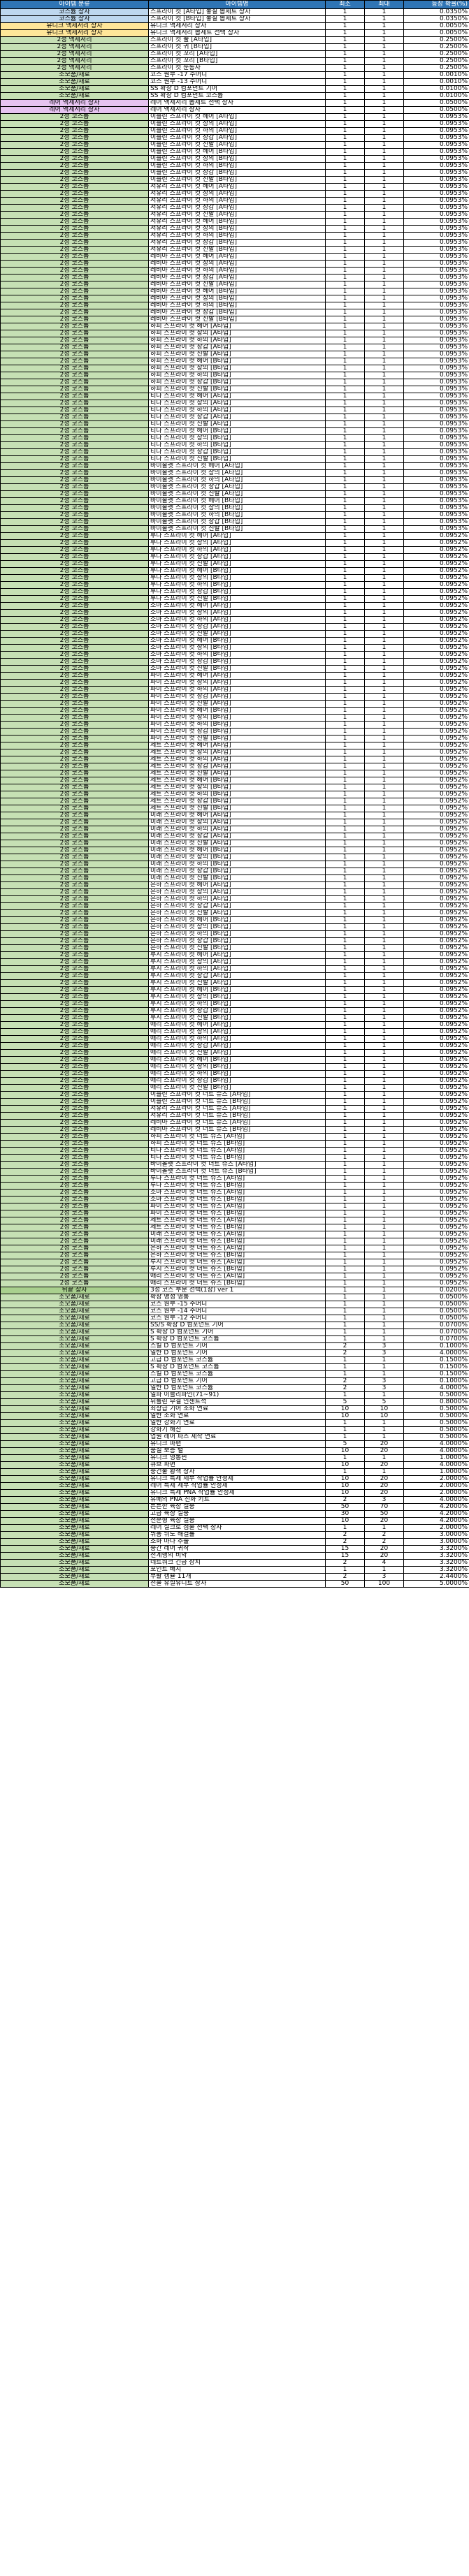 The height and width of the screenshot is (2576, 469). I want to click on table-row: 2성 코스튬 바이올렛 스프라이 컷 너트 슈즈 [B타입] 1 1 0.0952%, so click(234, 1172).